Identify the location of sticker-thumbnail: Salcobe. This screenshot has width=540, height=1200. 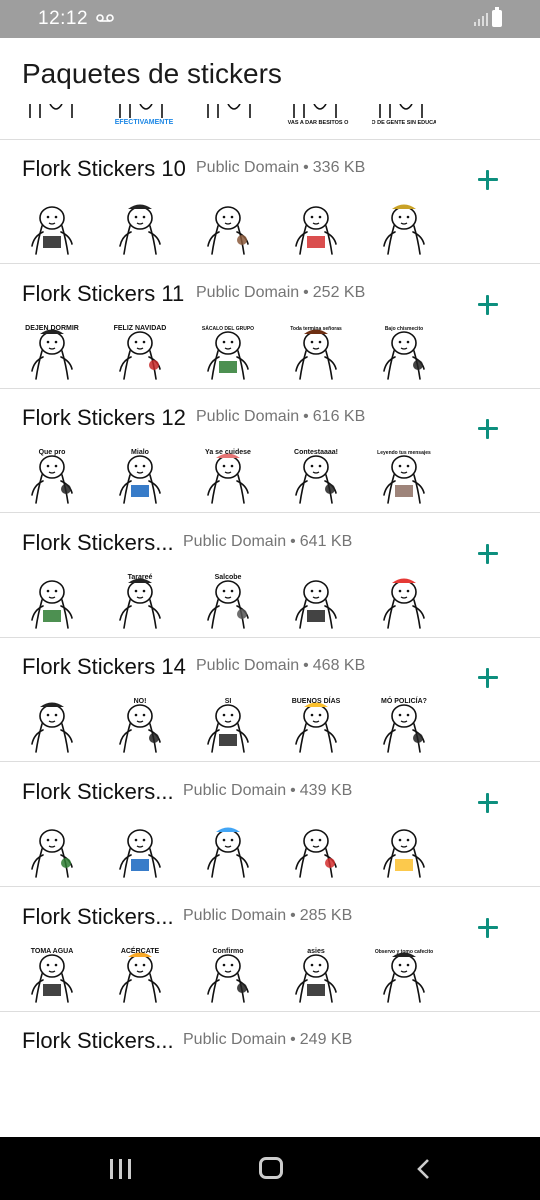
(228, 600).